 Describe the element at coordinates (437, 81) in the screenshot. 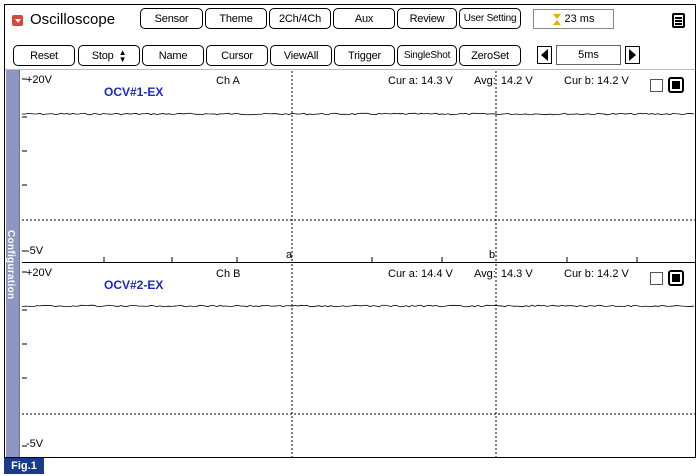

I see `cursor-a-value: 14.3 V` at that location.